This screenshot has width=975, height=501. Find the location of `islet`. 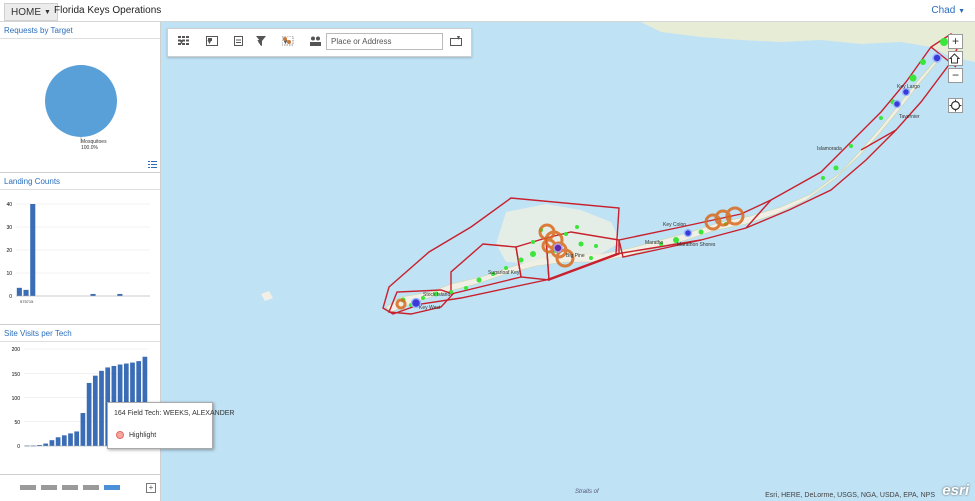

islet is located at coordinates (267, 296).